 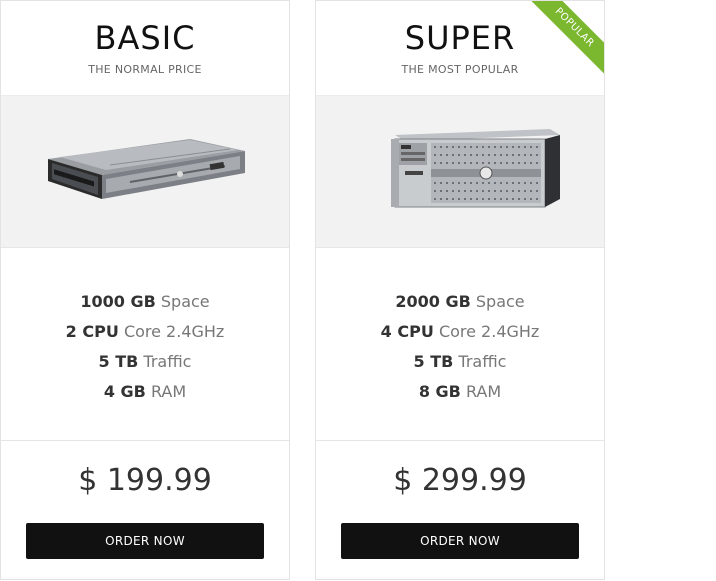 I want to click on feature-space: 1000 GB Space, so click(x=145, y=302).